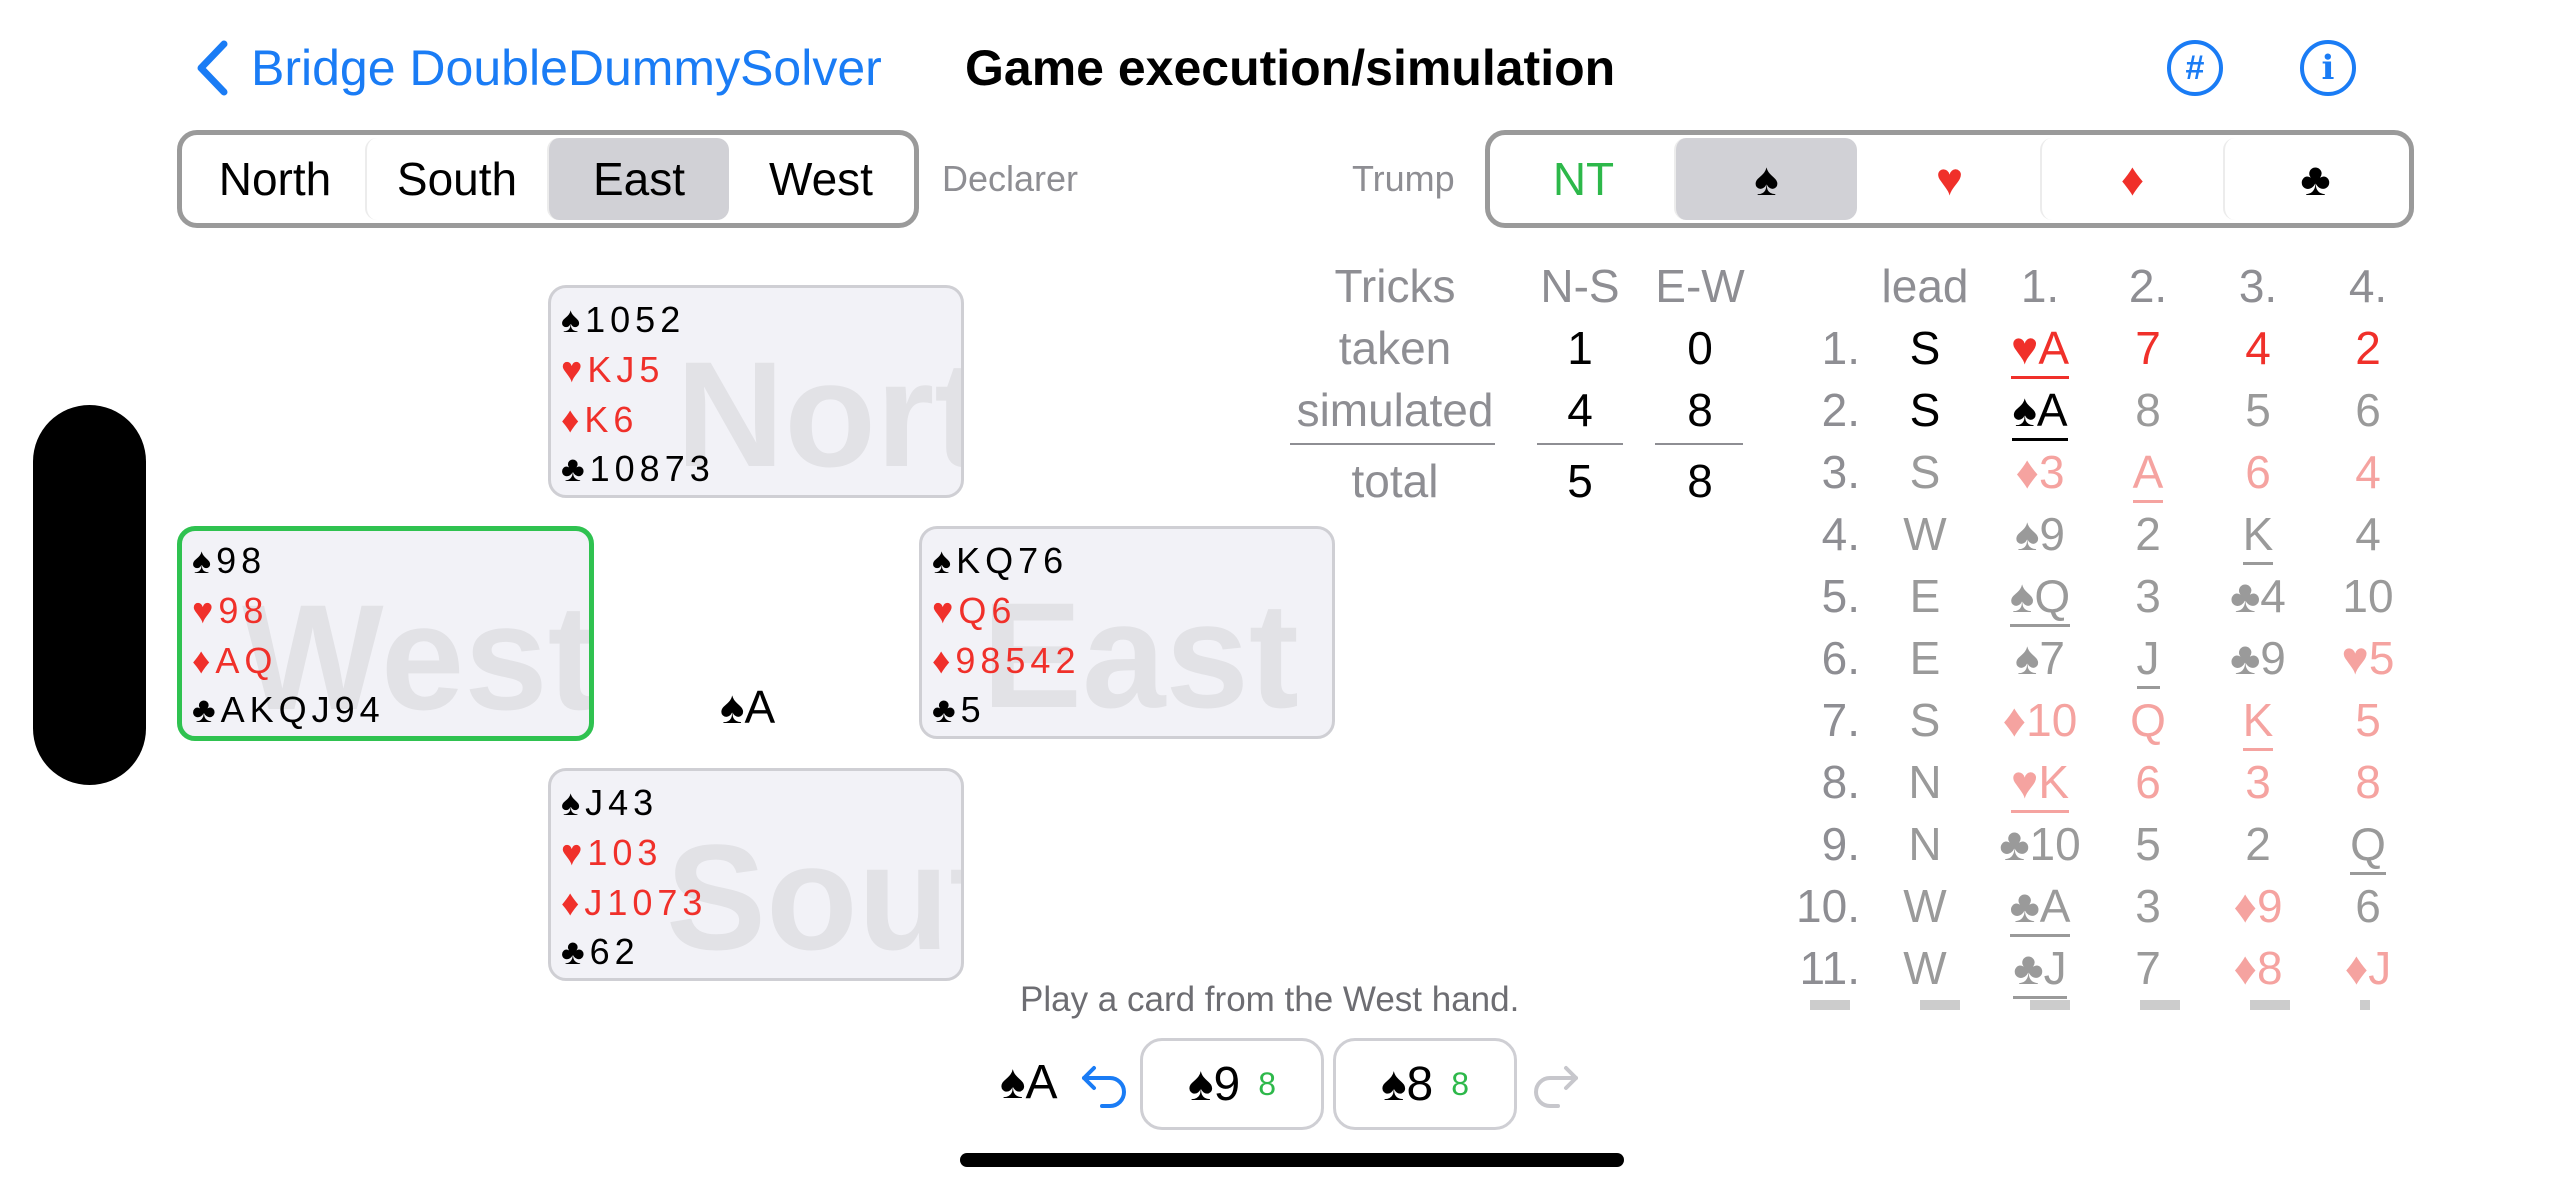 The width and height of the screenshot is (2556, 1179). Describe the element at coordinates (1395, 348) in the screenshot. I see `score-label-taken: taken` at that location.